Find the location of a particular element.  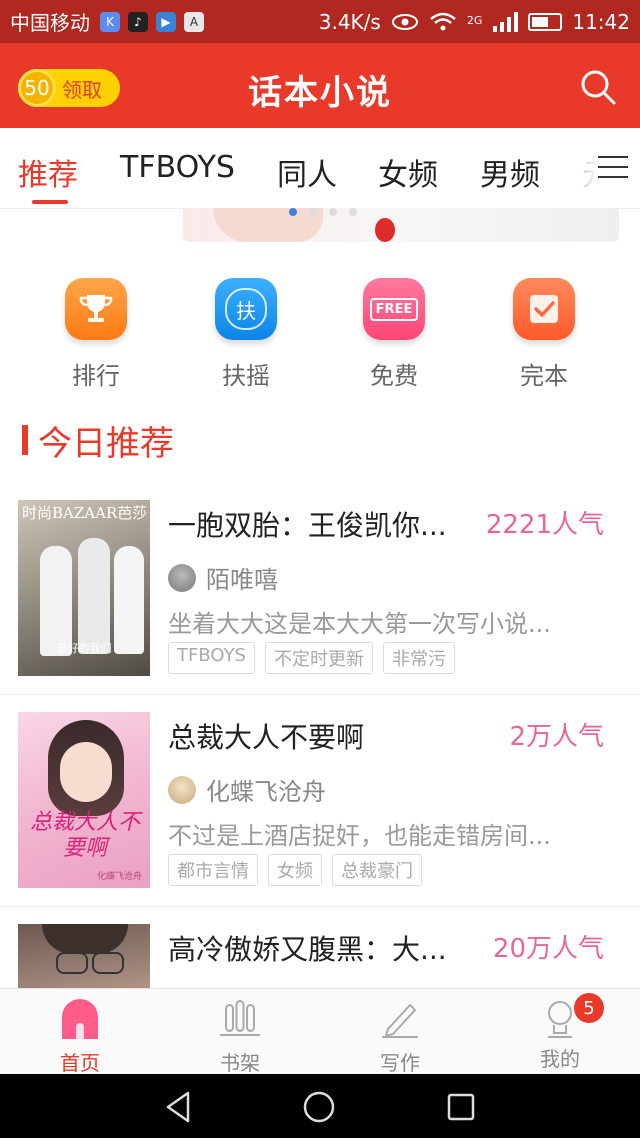

network-type: 2G is located at coordinates (474, 20).